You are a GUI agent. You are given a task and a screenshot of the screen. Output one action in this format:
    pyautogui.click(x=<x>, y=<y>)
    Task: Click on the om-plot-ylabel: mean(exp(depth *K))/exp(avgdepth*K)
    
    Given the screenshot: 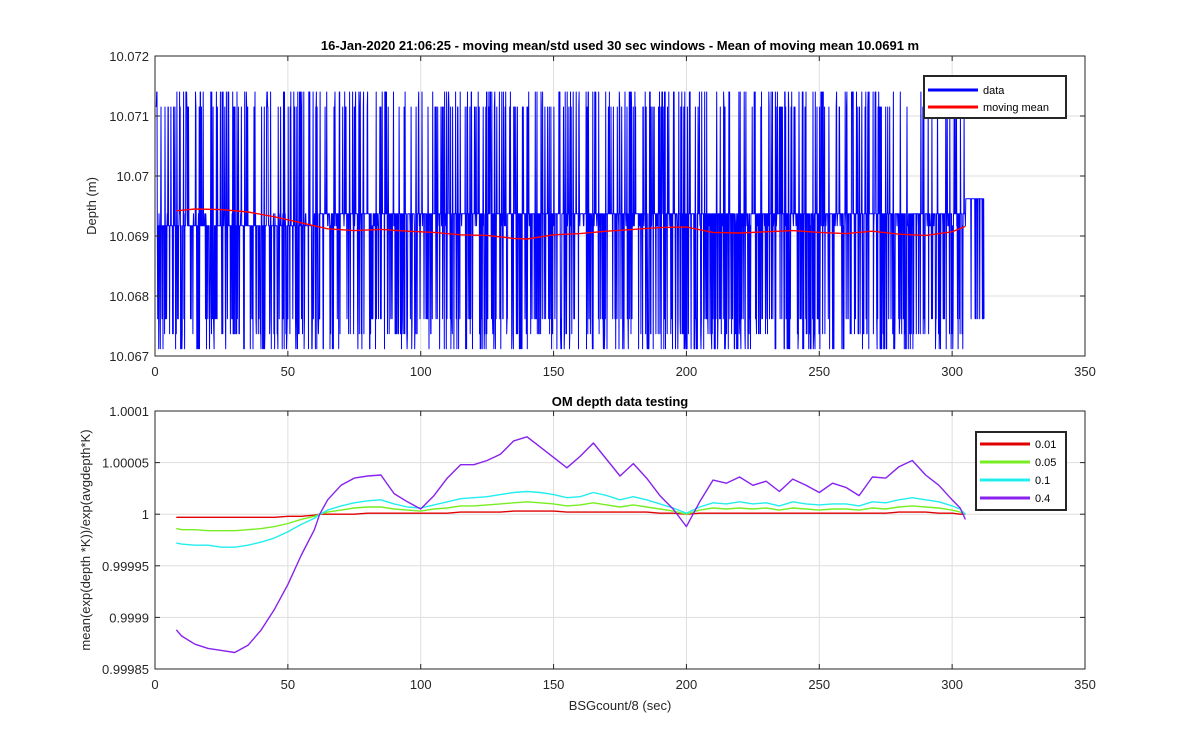 What is the action you would take?
    pyautogui.click(x=85, y=539)
    